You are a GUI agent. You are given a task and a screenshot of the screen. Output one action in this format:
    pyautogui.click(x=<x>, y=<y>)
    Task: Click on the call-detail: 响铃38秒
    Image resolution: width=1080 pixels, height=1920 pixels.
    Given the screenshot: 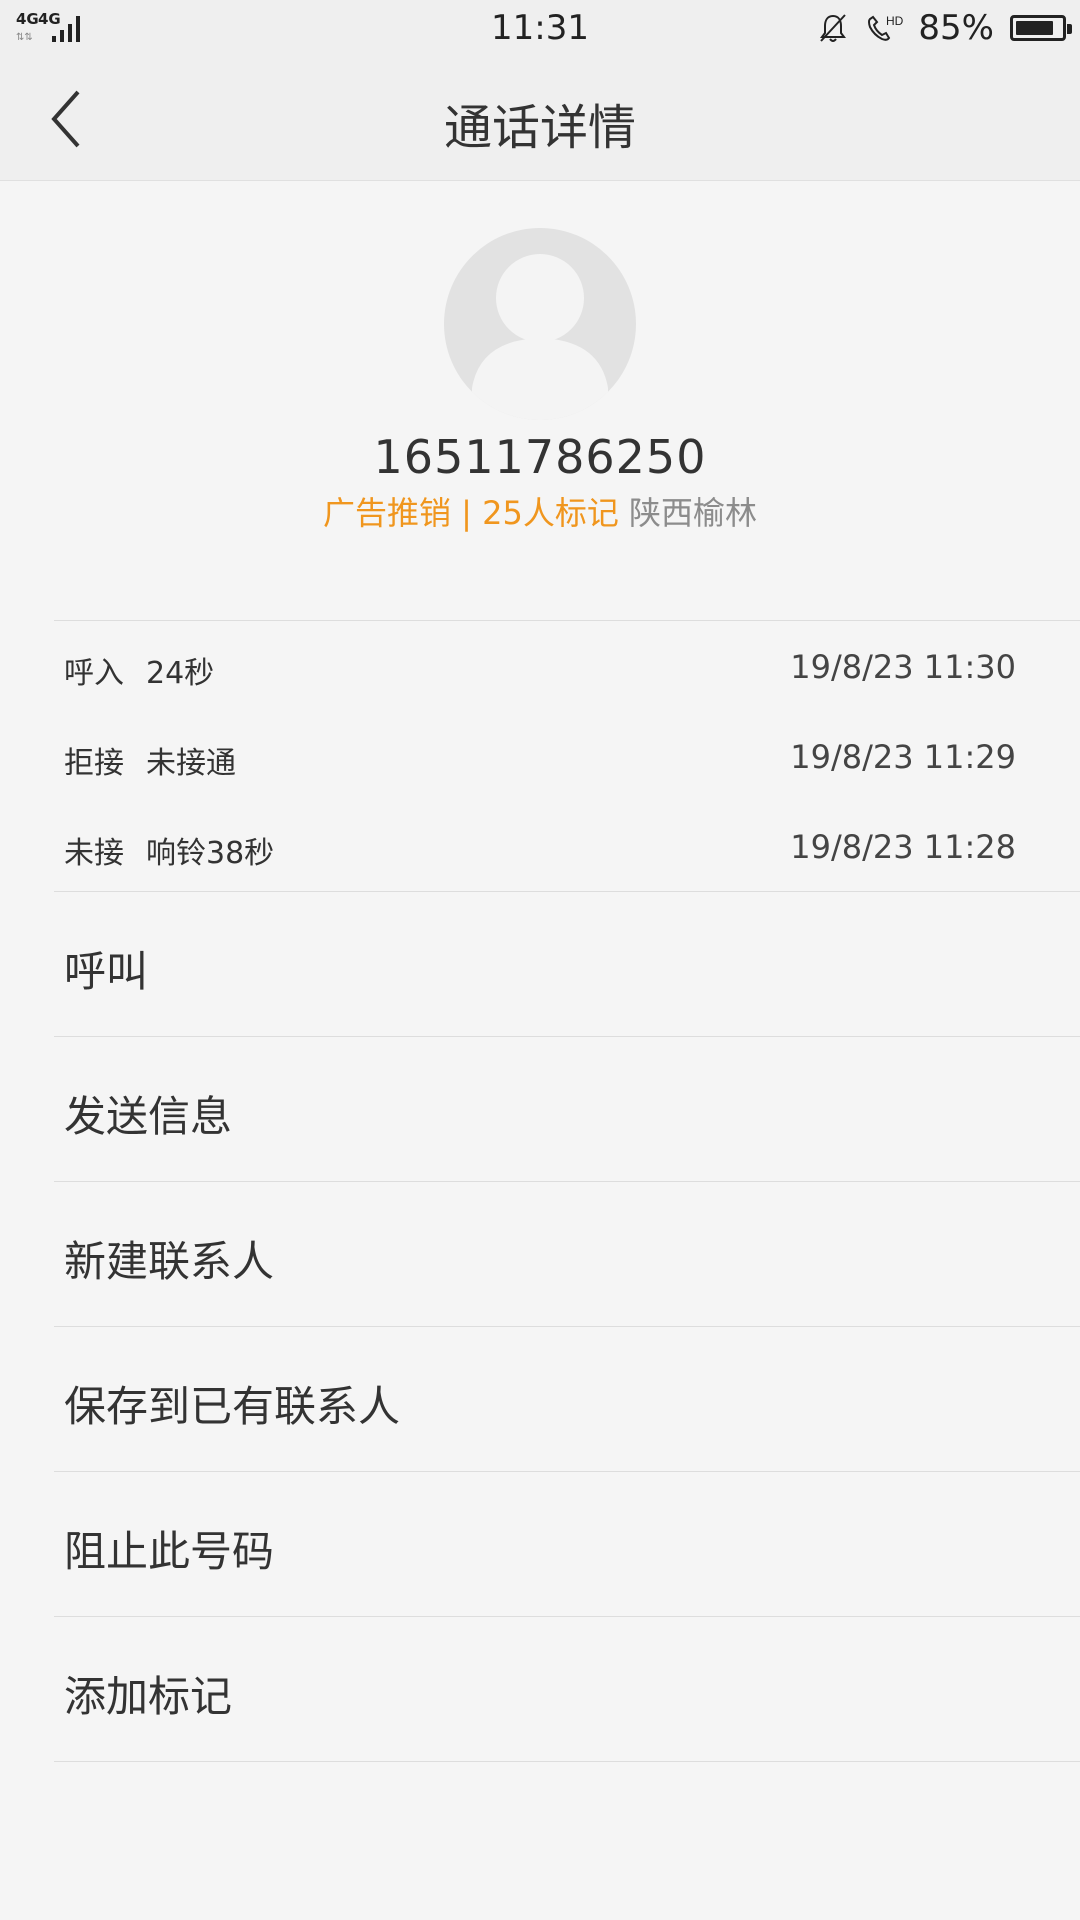 What is the action you would take?
    pyautogui.click(x=210, y=853)
    